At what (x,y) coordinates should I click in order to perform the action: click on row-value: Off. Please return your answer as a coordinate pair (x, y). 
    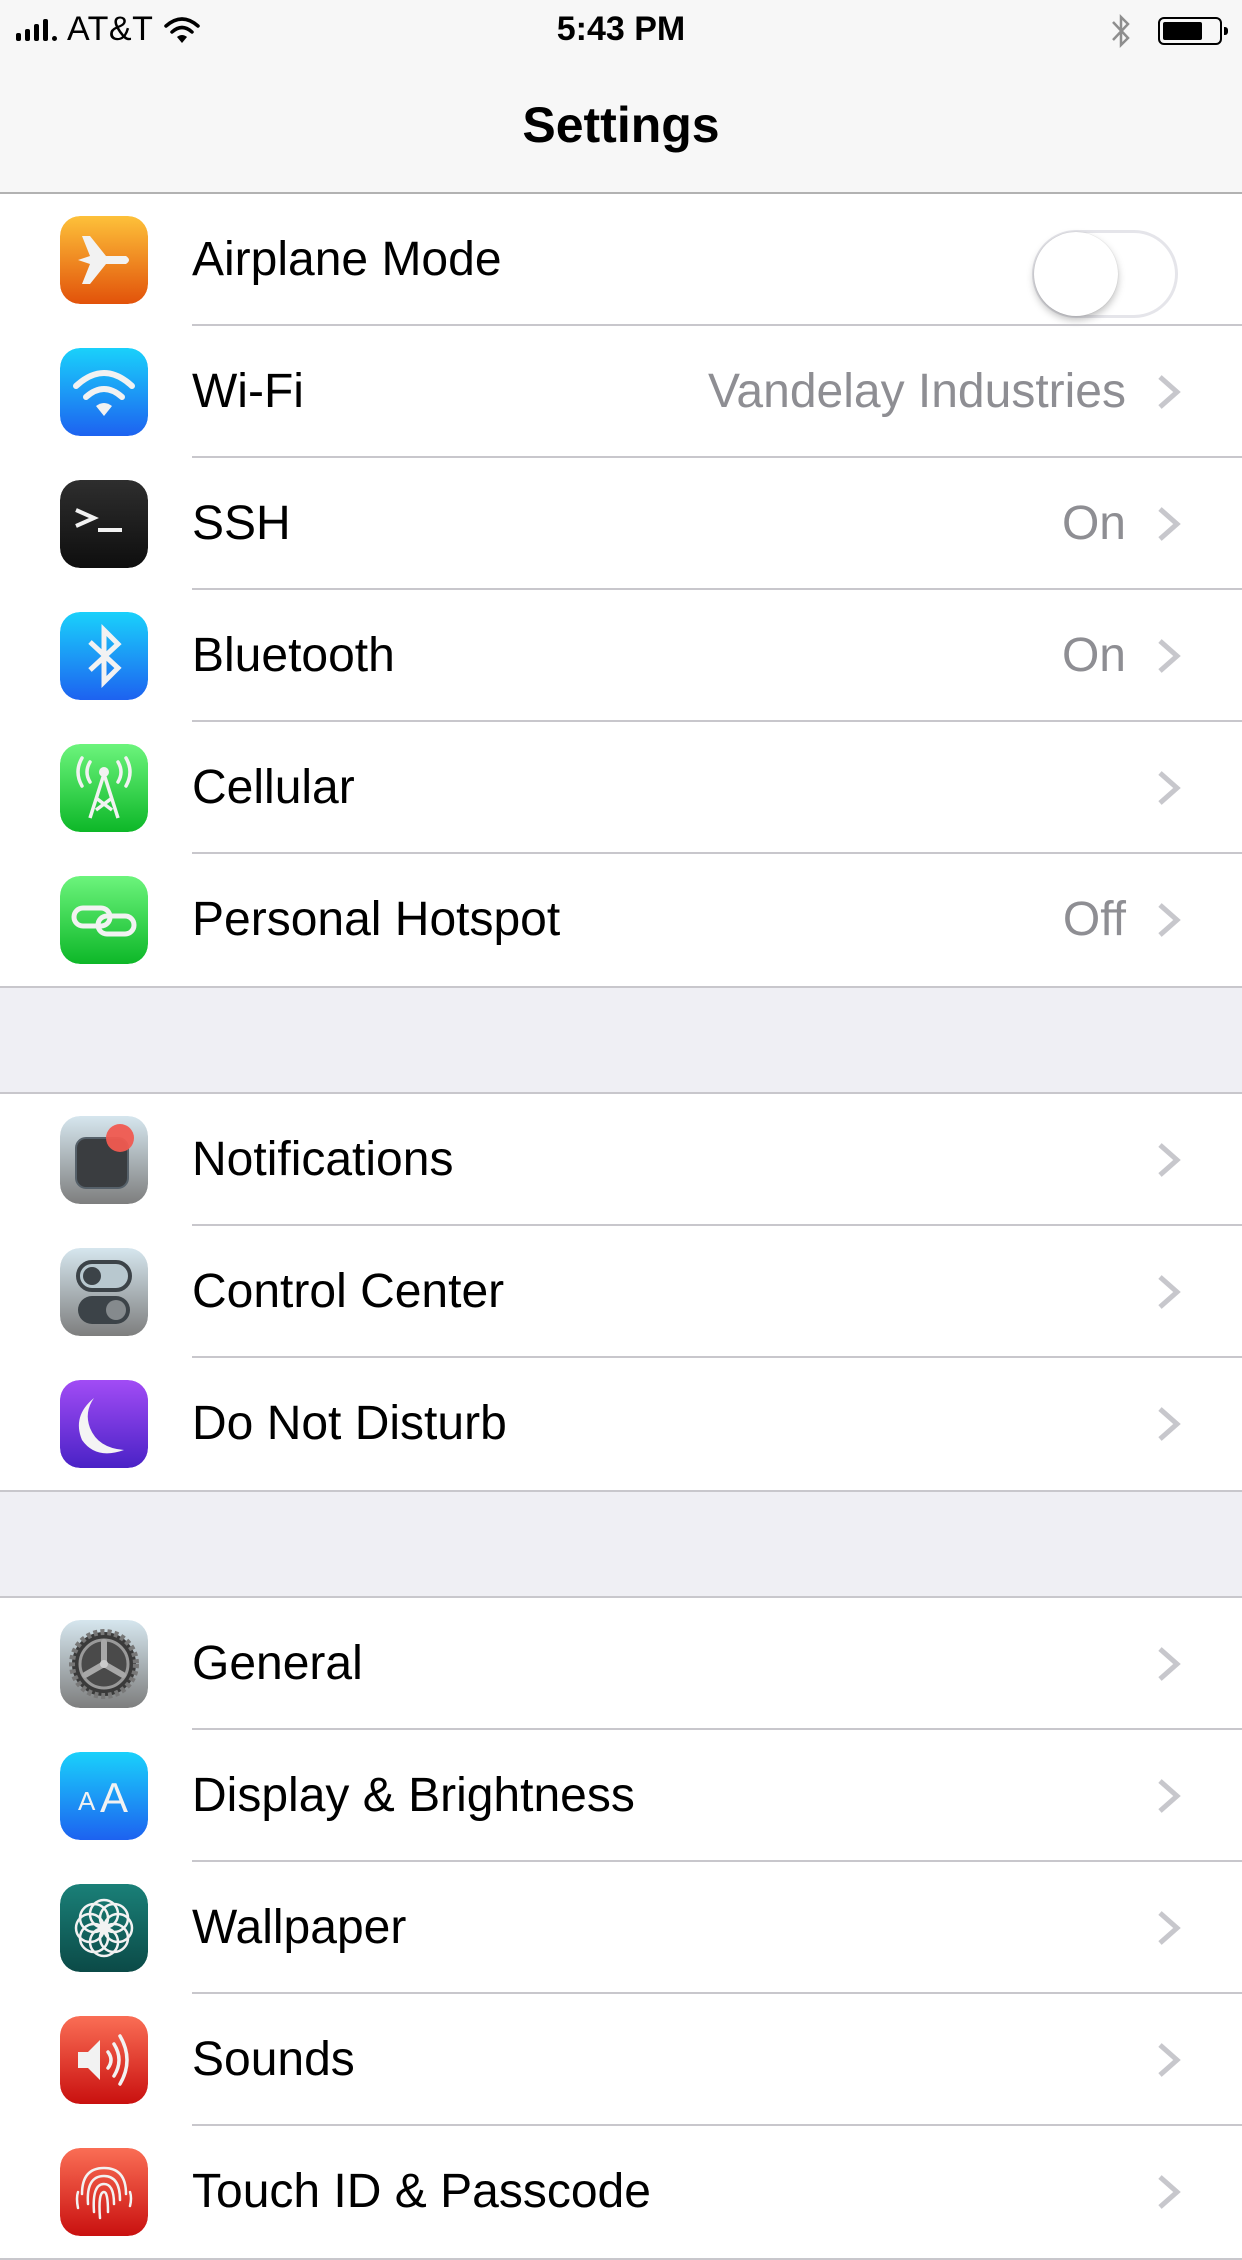
    Looking at the image, I should click on (1094, 919).